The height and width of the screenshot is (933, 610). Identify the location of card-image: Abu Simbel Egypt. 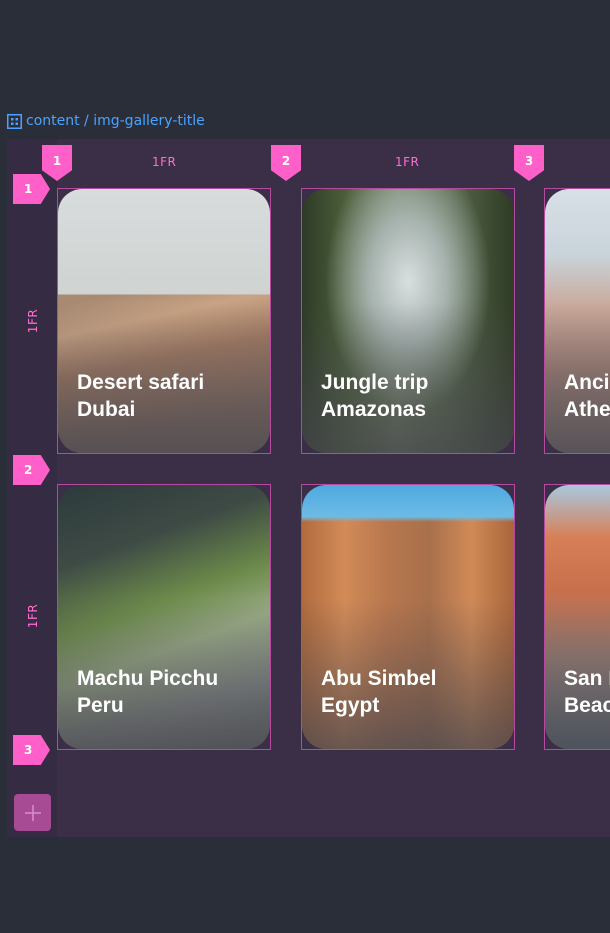
(408, 617).